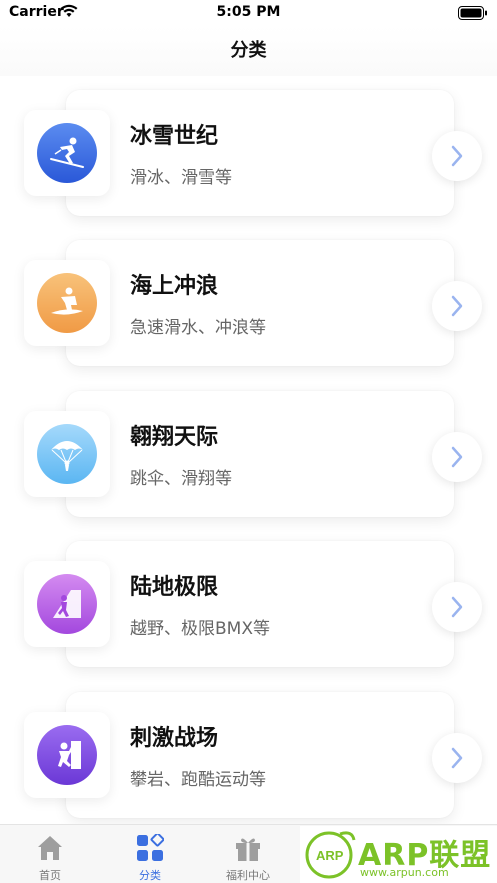 The width and height of the screenshot is (497, 883). I want to click on category-card-battle: 刺激战场 攀岩、跑酷运动等, so click(248, 756).